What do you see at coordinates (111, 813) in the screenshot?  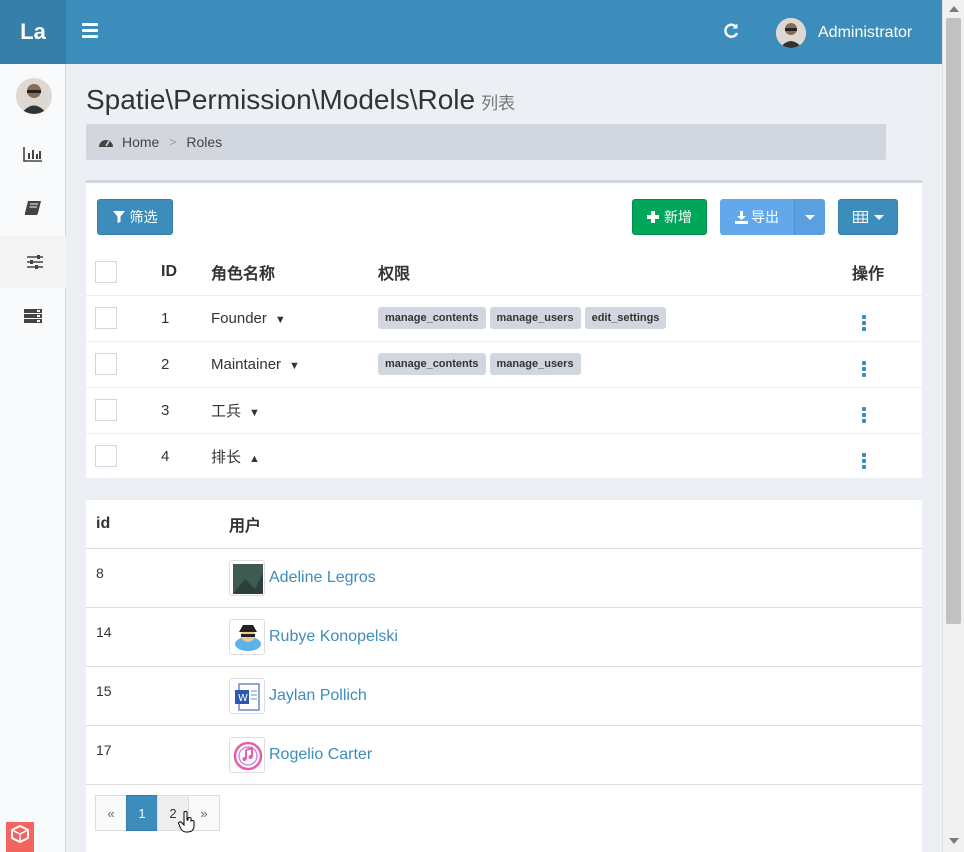 I see `page-prev: «` at bounding box center [111, 813].